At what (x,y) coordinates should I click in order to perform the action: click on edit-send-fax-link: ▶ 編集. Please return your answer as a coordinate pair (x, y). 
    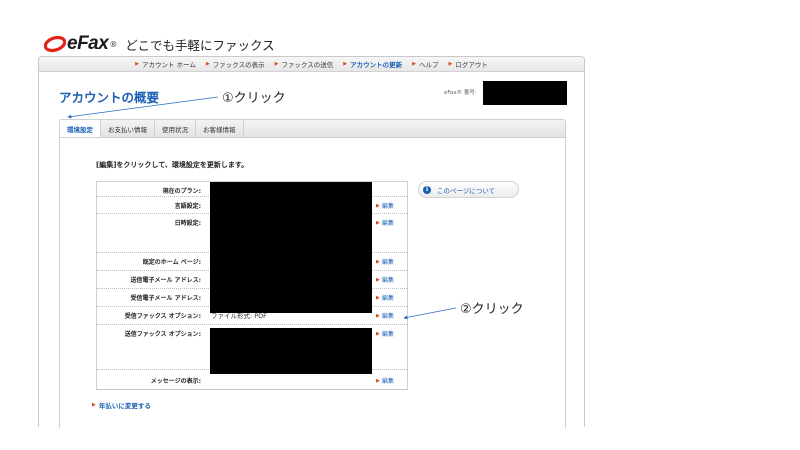
    Looking at the image, I should click on (385, 334).